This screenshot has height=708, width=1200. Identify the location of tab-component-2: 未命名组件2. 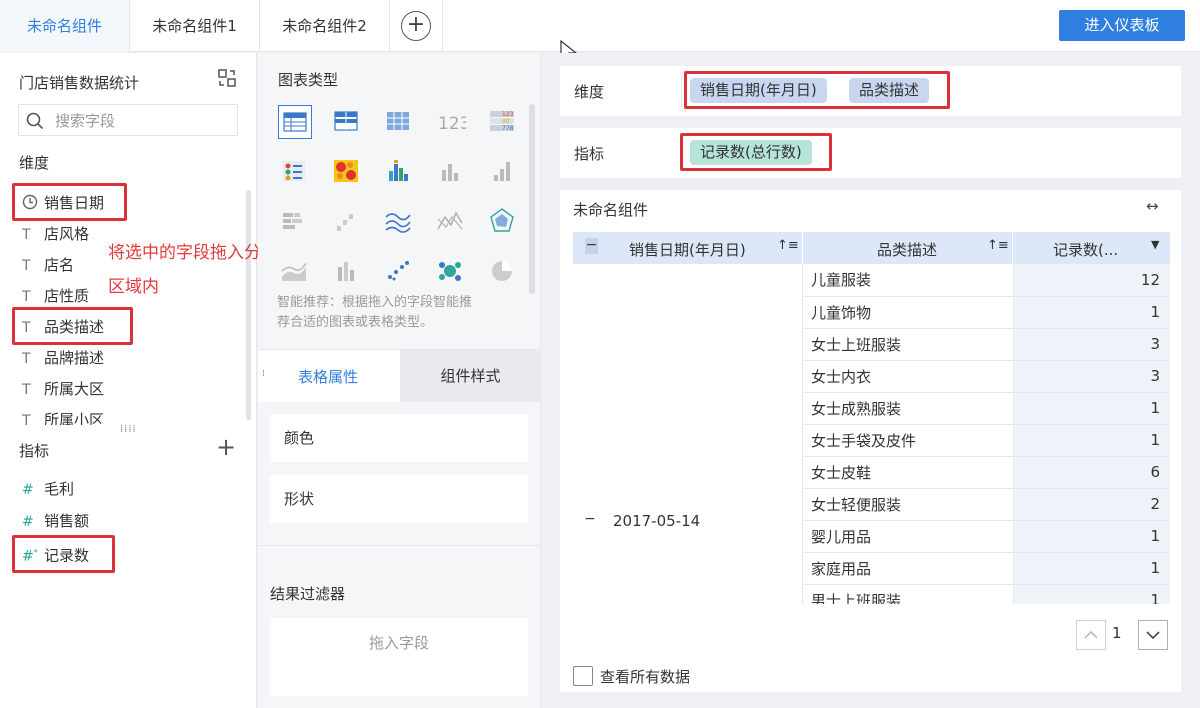
(325, 26).